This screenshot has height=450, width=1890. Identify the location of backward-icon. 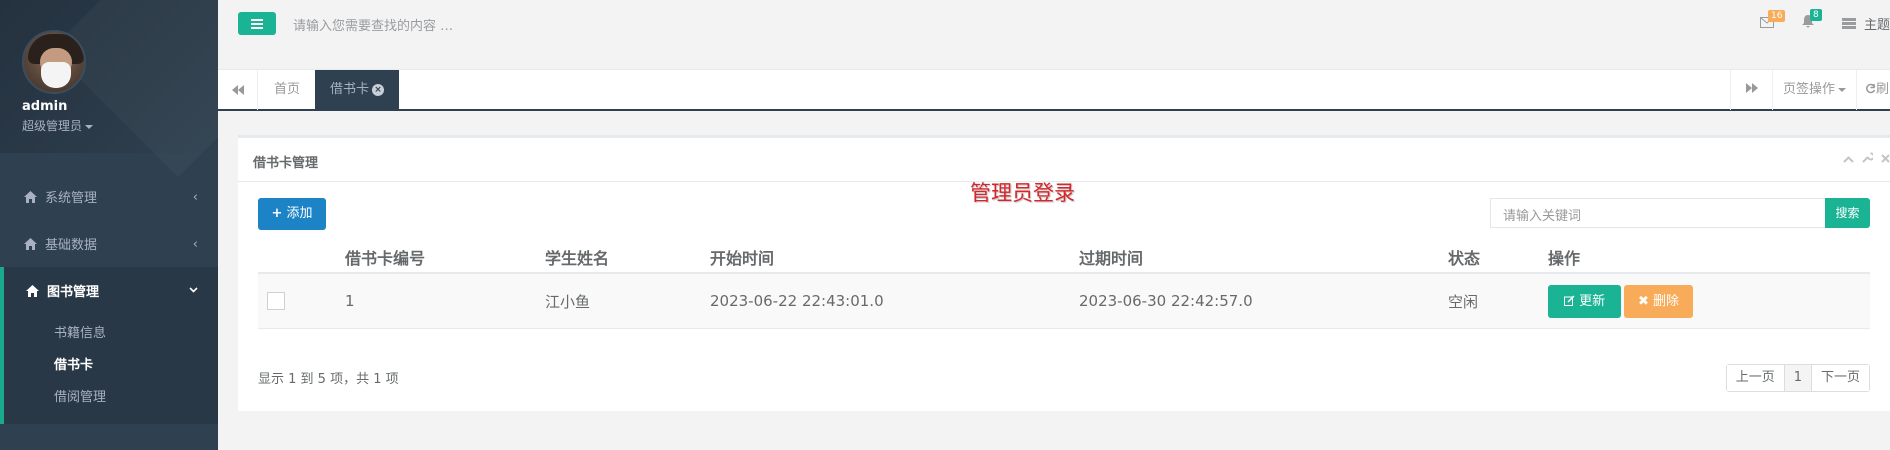
(237, 90).